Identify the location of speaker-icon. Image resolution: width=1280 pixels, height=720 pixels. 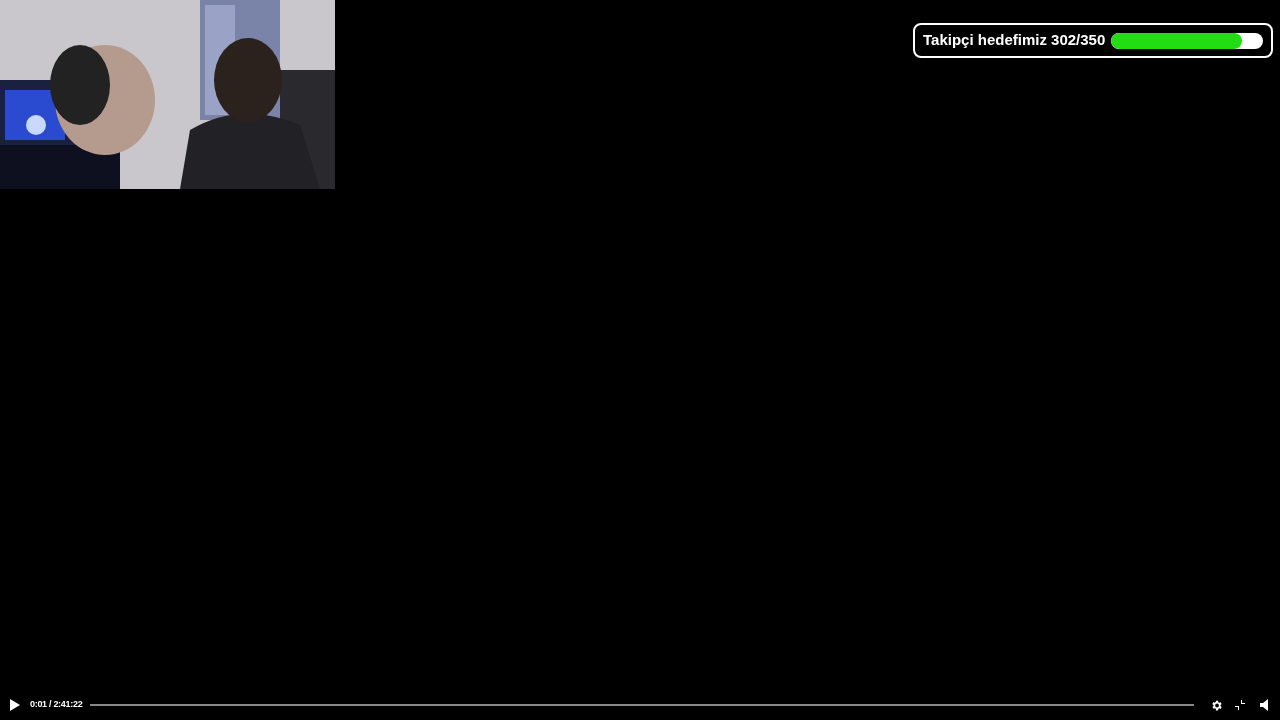
(1264, 705).